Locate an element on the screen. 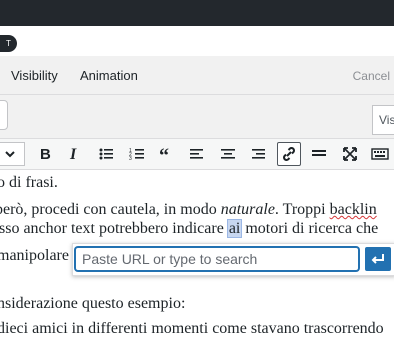 Image resolution: width=394 pixels, height=338 pixels. numbered-list-icon: 1 2 3 is located at coordinates (136, 155).